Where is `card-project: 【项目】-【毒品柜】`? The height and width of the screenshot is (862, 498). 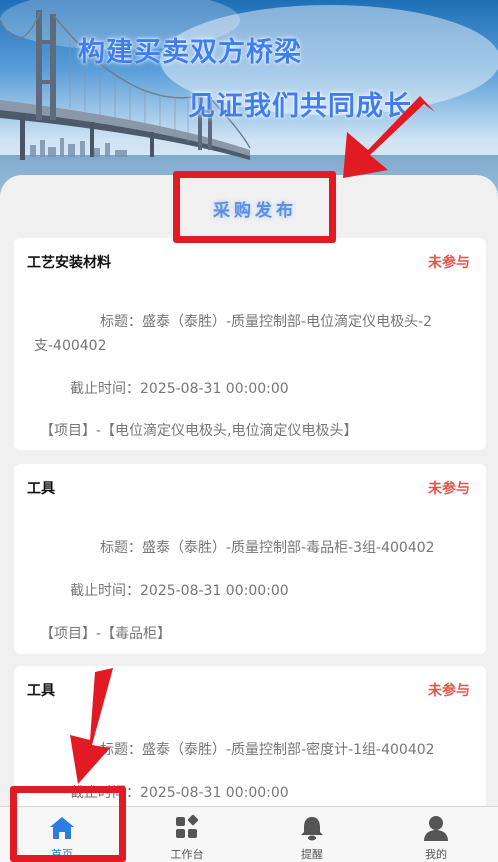
card-project: 【项目】-【毒品柜】 is located at coordinates (106, 634).